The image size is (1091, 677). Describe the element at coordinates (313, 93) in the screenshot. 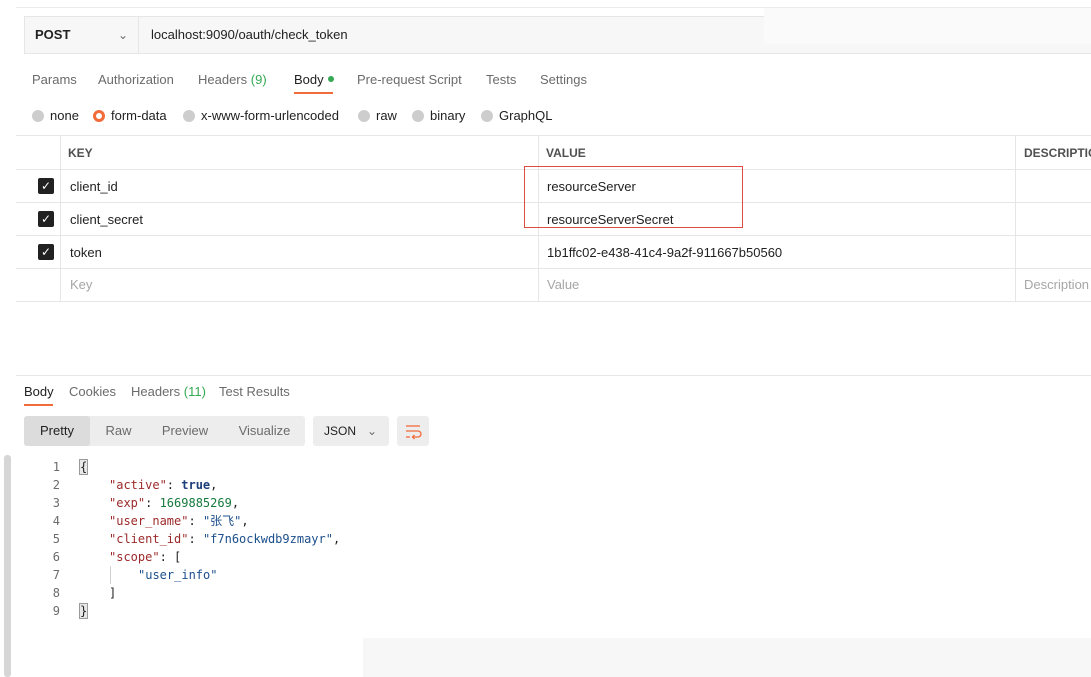

I see `tab-body-underline` at that location.